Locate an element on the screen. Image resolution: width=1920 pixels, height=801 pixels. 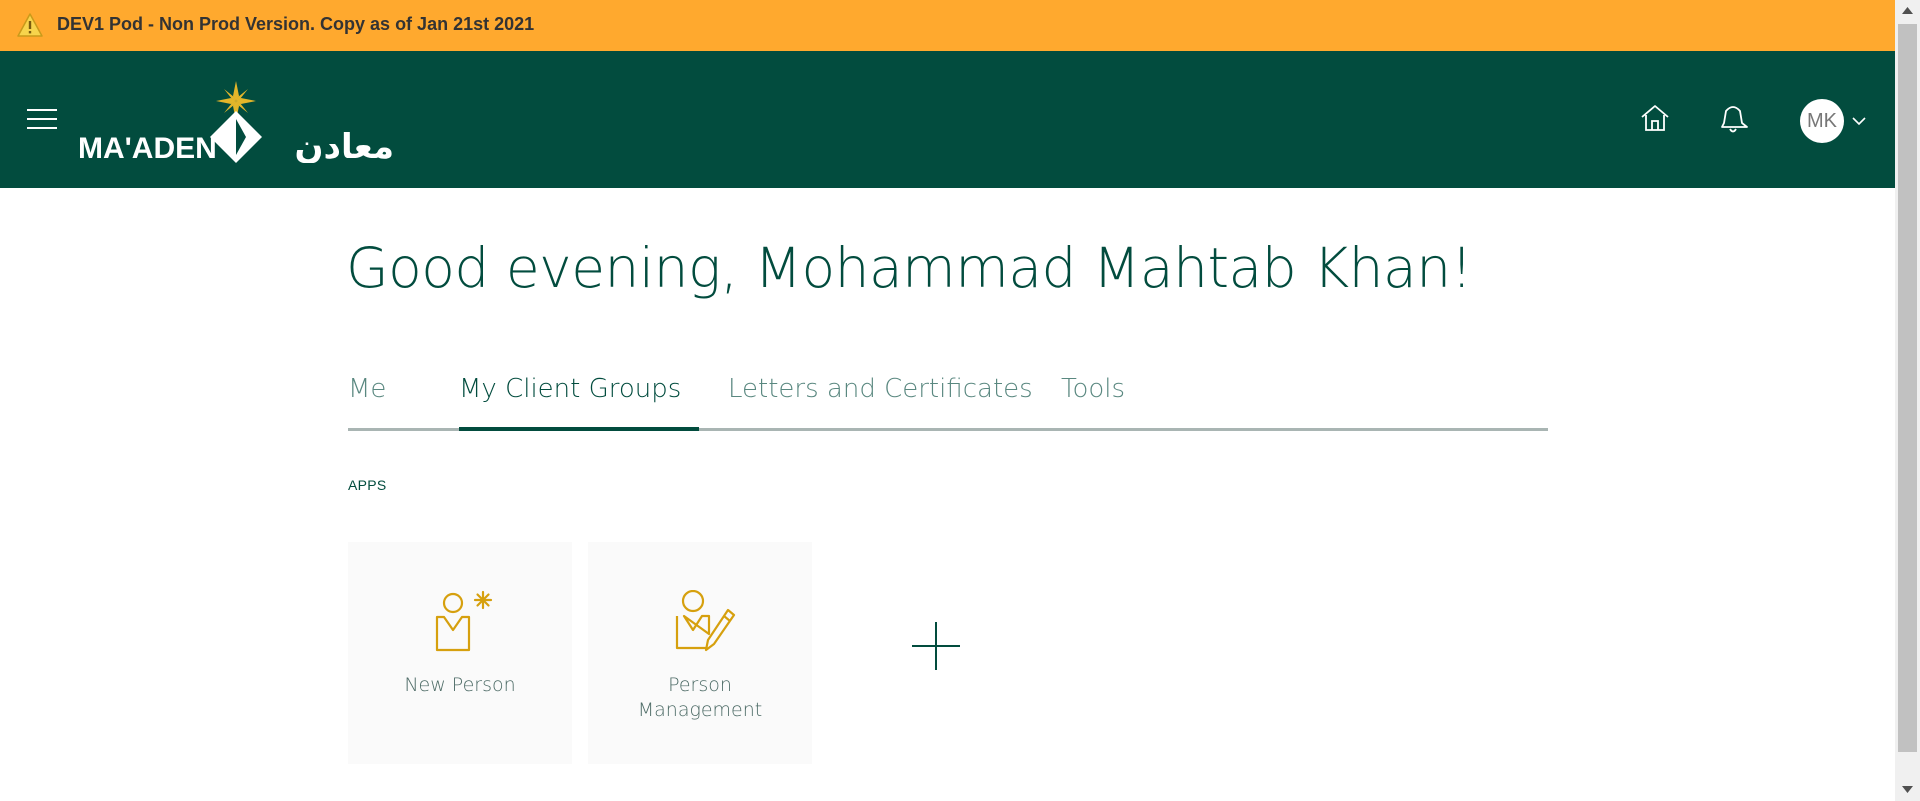
maaden-logo: MA'ADEN معادن is located at coordinates (236, 121).